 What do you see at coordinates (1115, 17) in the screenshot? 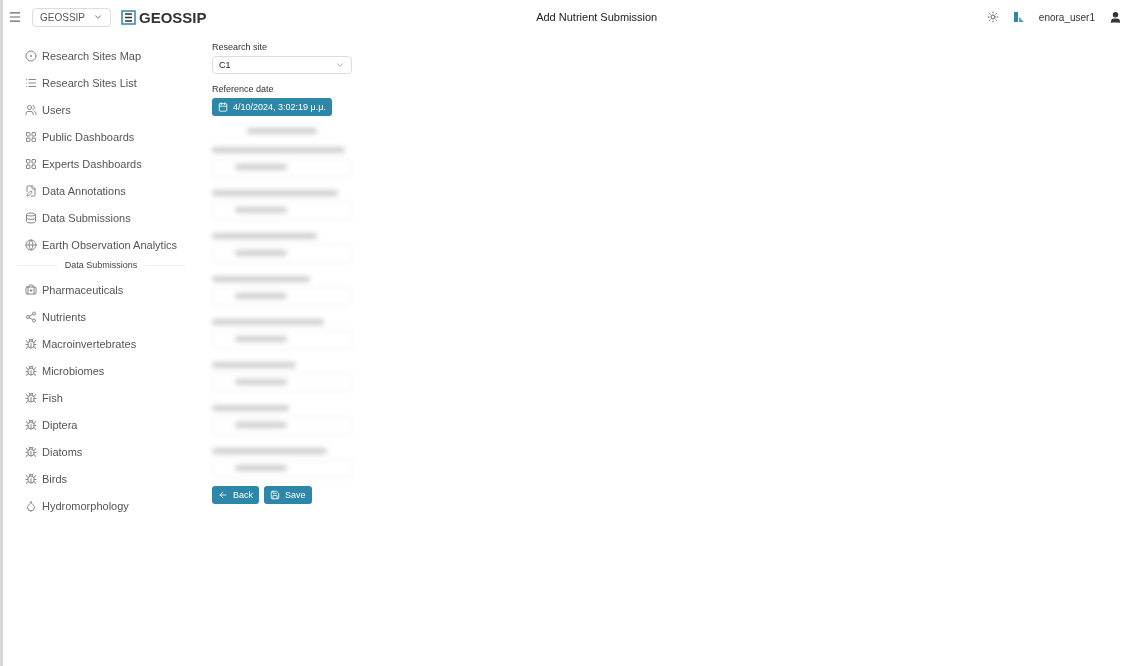
I see `user-icon` at bounding box center [1115, 17].